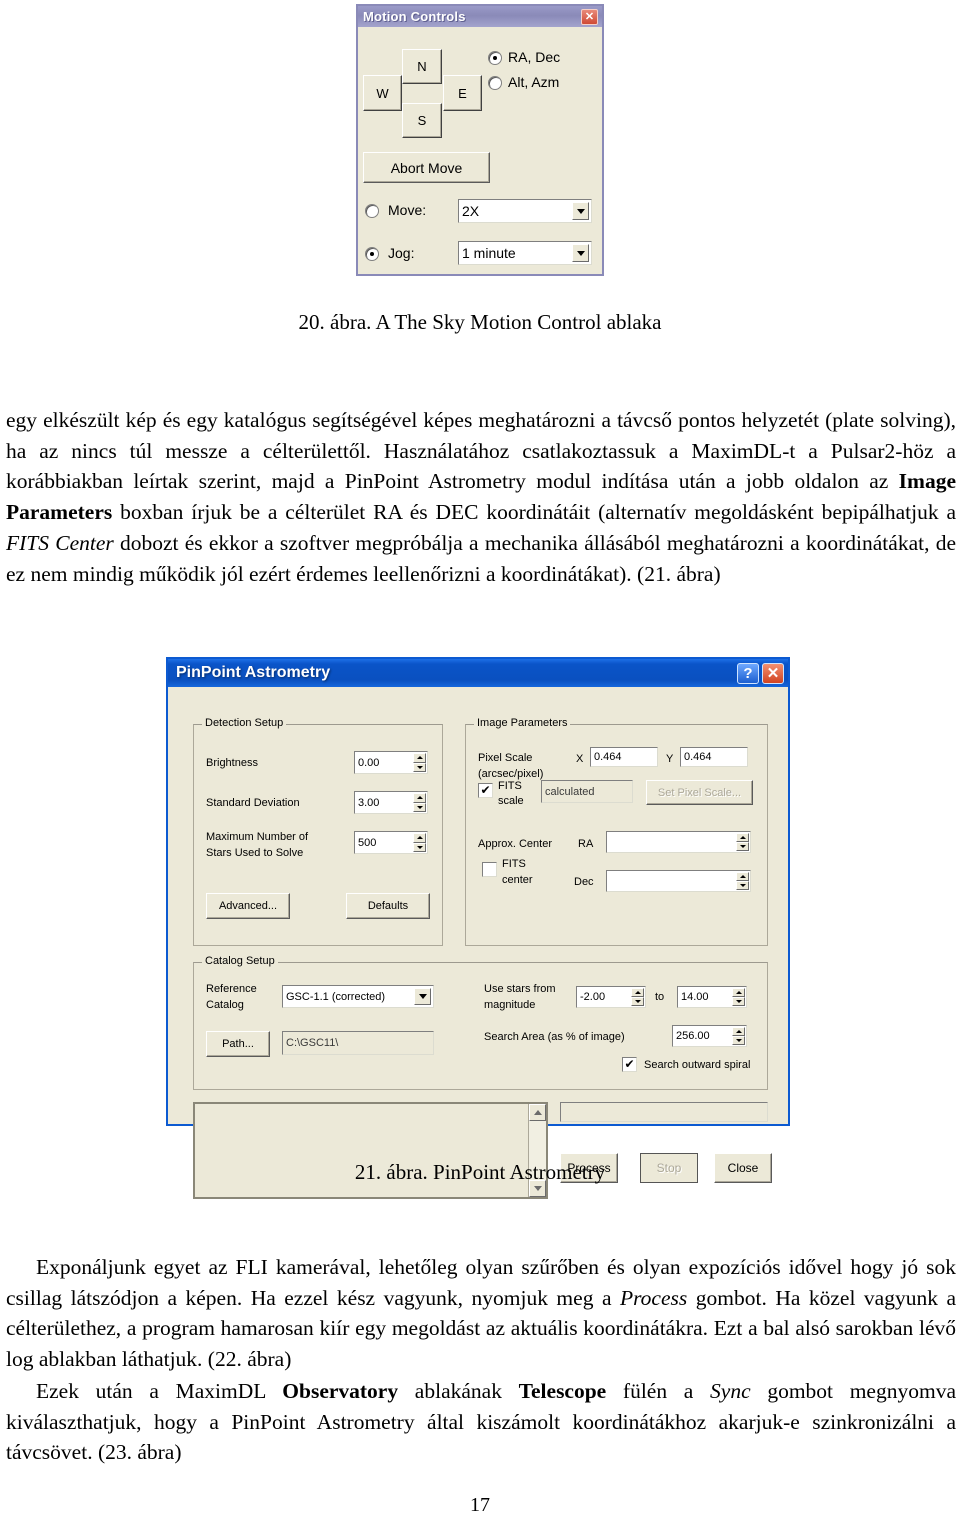 The width and height of the screenshot is (960, 1532). I want to click on pinpoint-titlebar: PinPoint Astrometry ? ✕, so click(478, 673).